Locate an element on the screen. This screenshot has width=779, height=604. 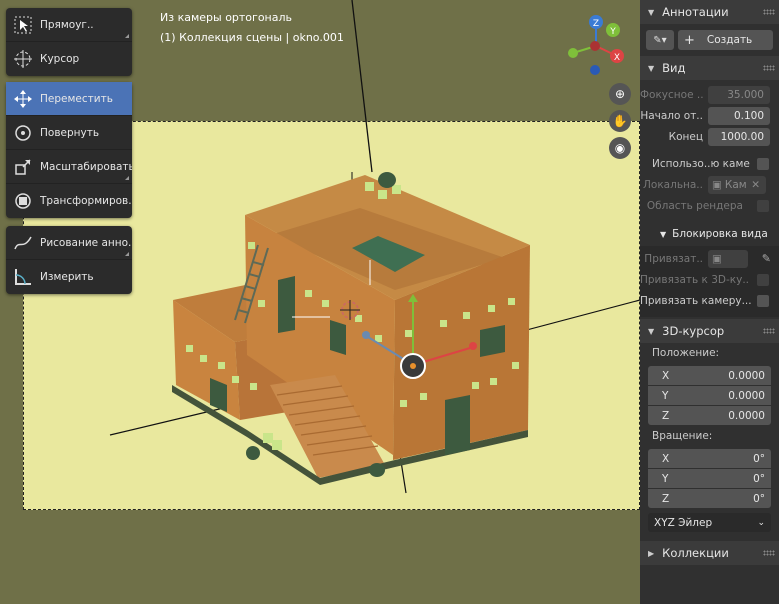
clip-end-row: Конец 1000.00 is located at coordinates (709, 136).